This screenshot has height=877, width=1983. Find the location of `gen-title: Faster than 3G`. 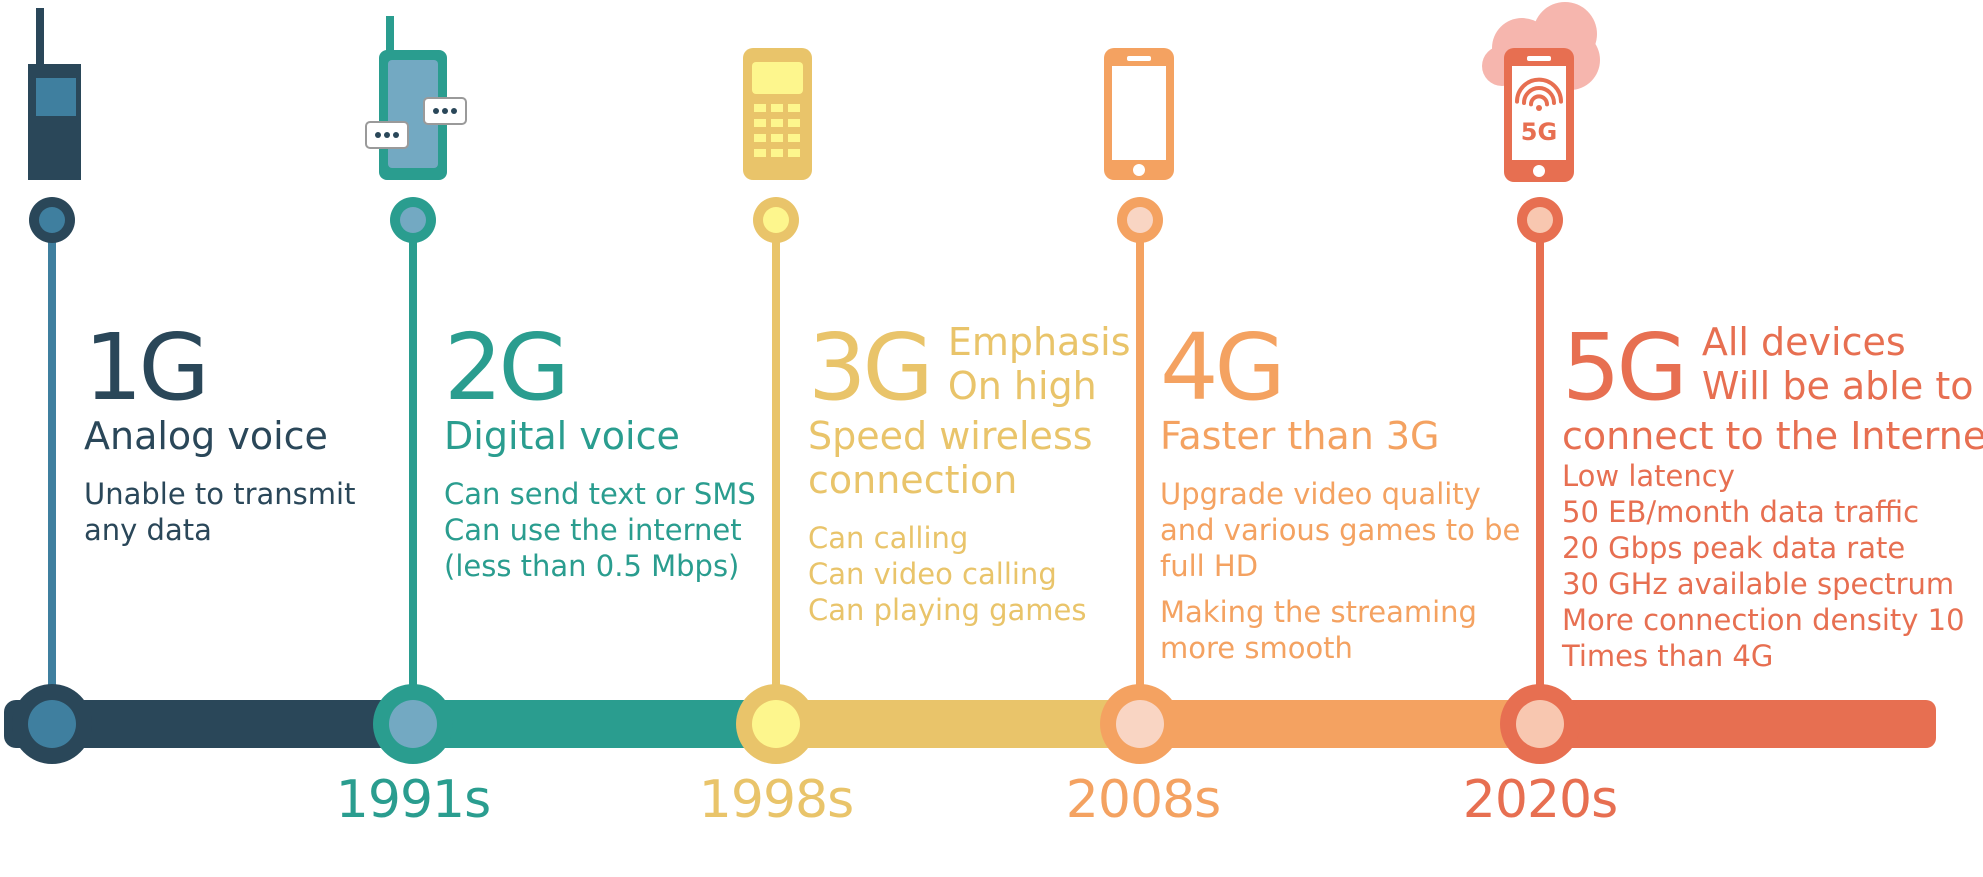

gen-title: Faster than 3G is located at coordinates (1340, 436).